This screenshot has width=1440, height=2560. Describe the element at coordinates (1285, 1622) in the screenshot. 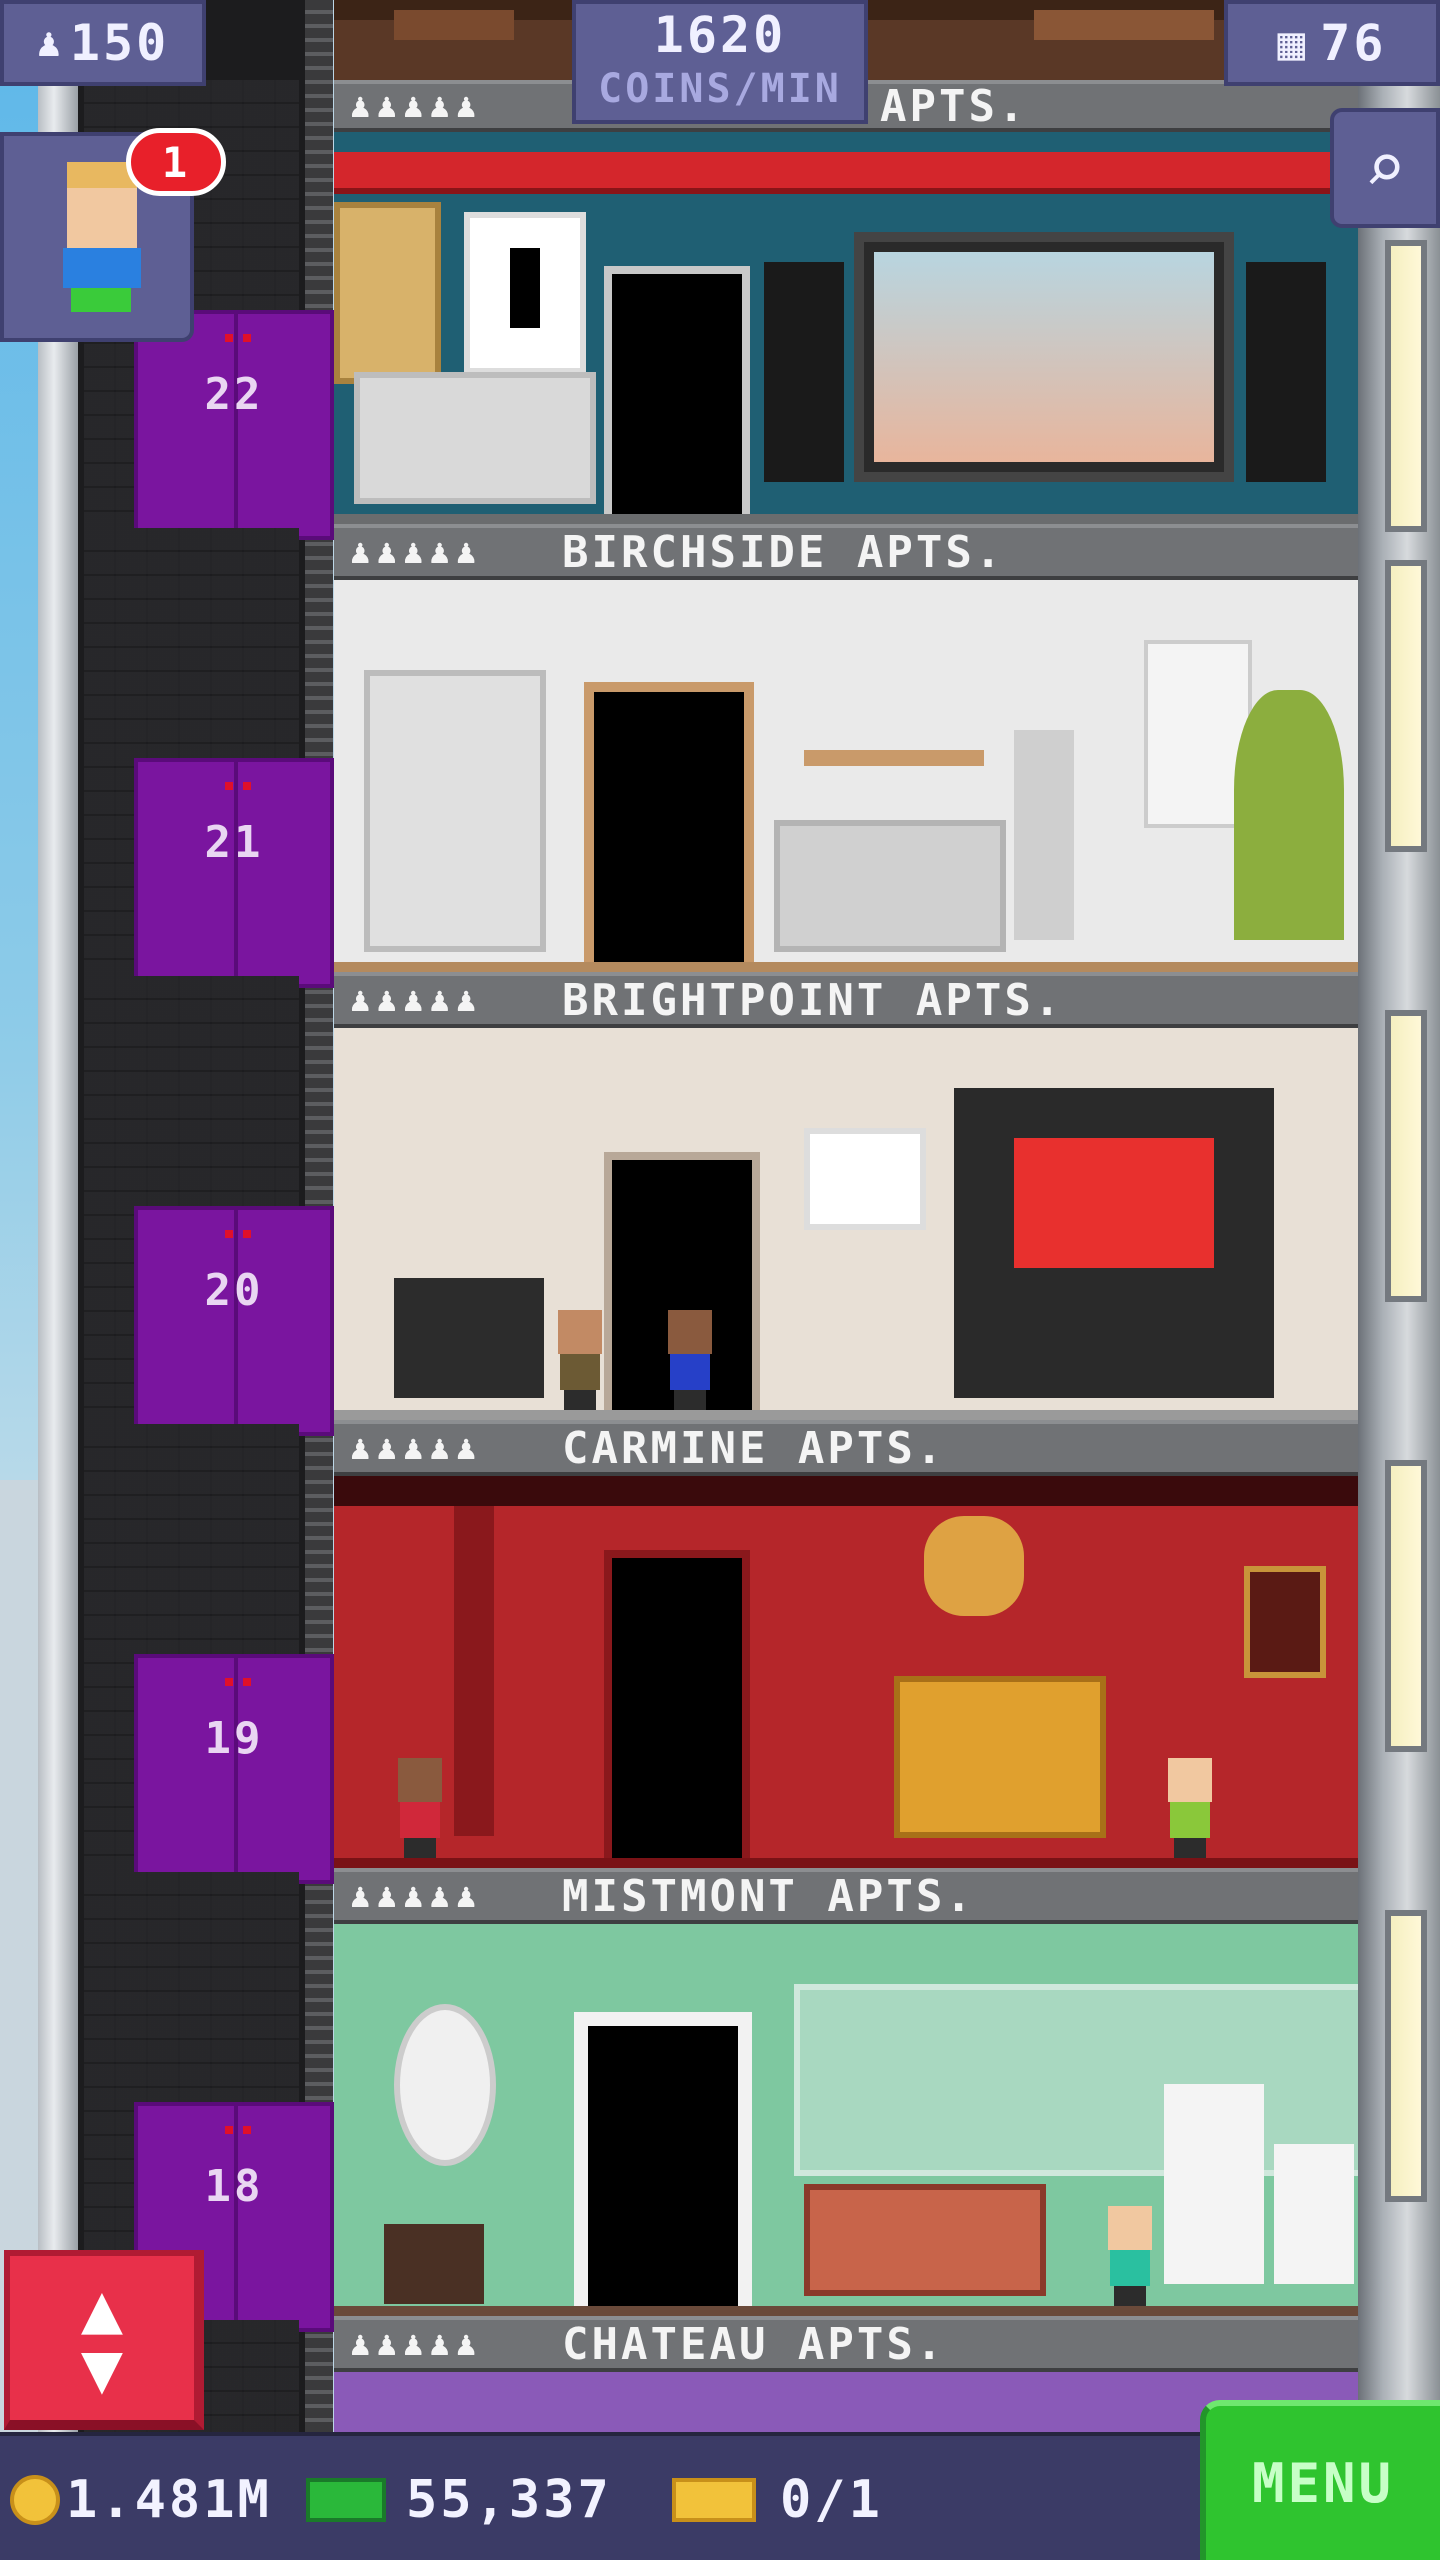

I see `framed-art` at that location.